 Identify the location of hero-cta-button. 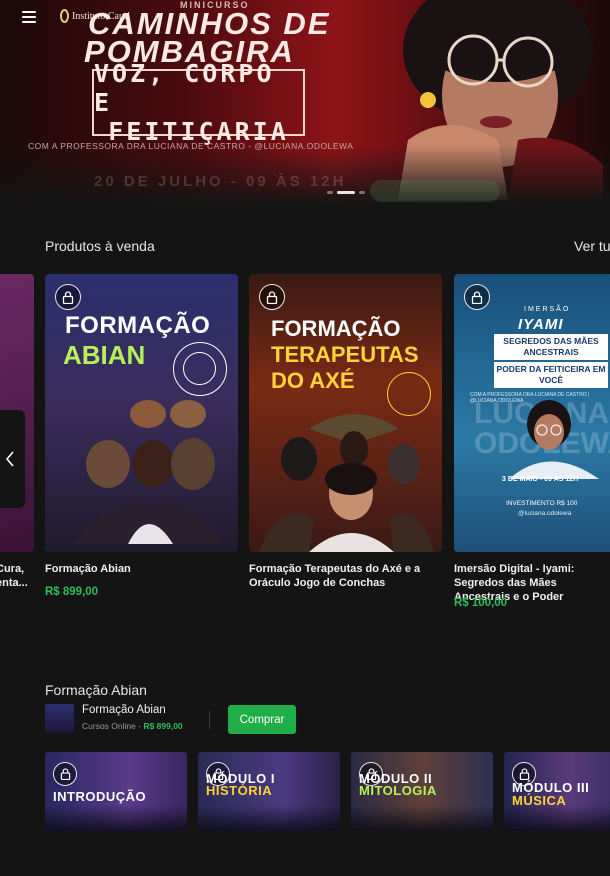
(435, 191).